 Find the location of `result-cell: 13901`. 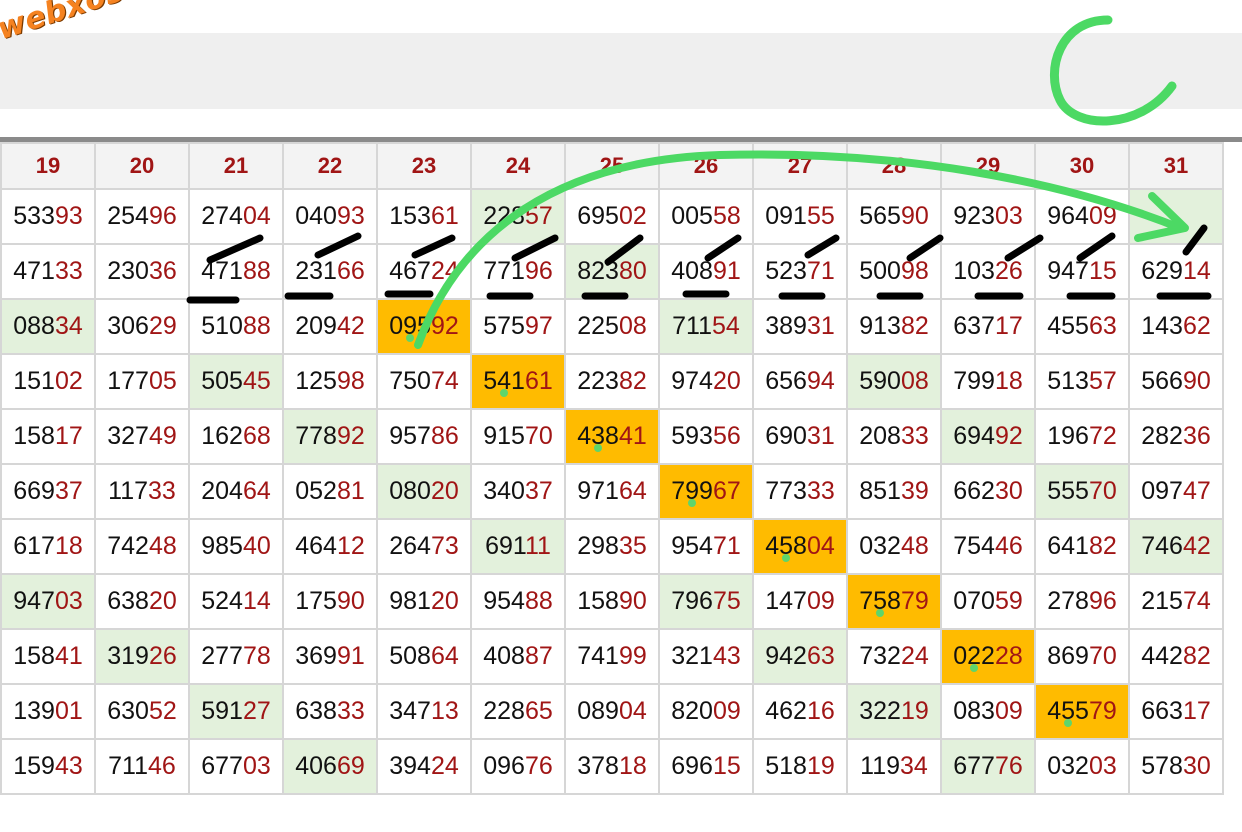

result-cell: 13901 is located at coordinates (48, 711).